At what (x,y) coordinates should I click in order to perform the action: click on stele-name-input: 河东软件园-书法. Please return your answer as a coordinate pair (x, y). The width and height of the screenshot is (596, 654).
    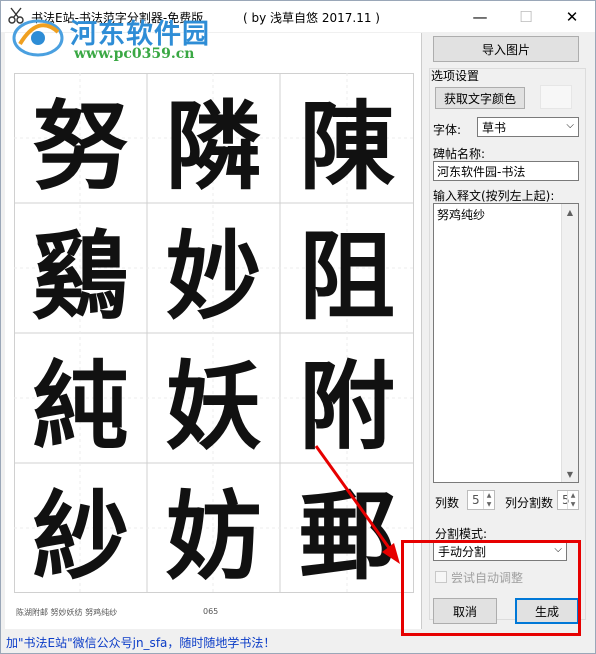
    Looking at the image, I should click on (506, 171).